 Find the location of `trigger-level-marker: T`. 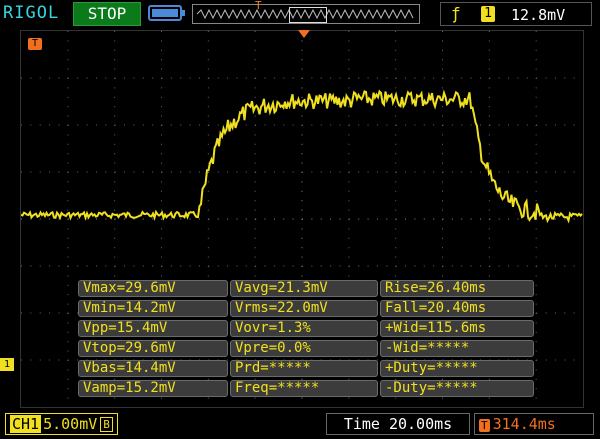

trigger-level-marker: T is located at coordinates (35, 44).